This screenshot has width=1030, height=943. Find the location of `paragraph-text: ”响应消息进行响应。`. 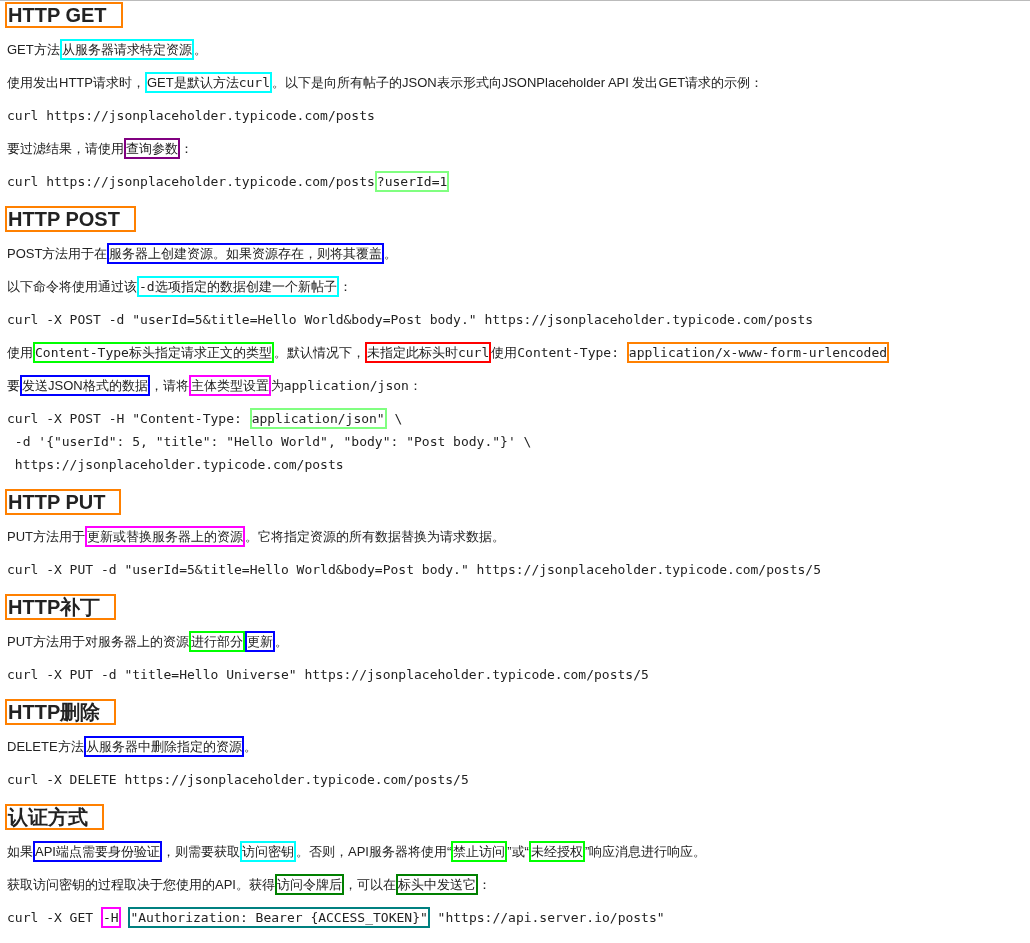

paragraph-text: ”响应消息进行响应。 is located at coordinates (645, 851).